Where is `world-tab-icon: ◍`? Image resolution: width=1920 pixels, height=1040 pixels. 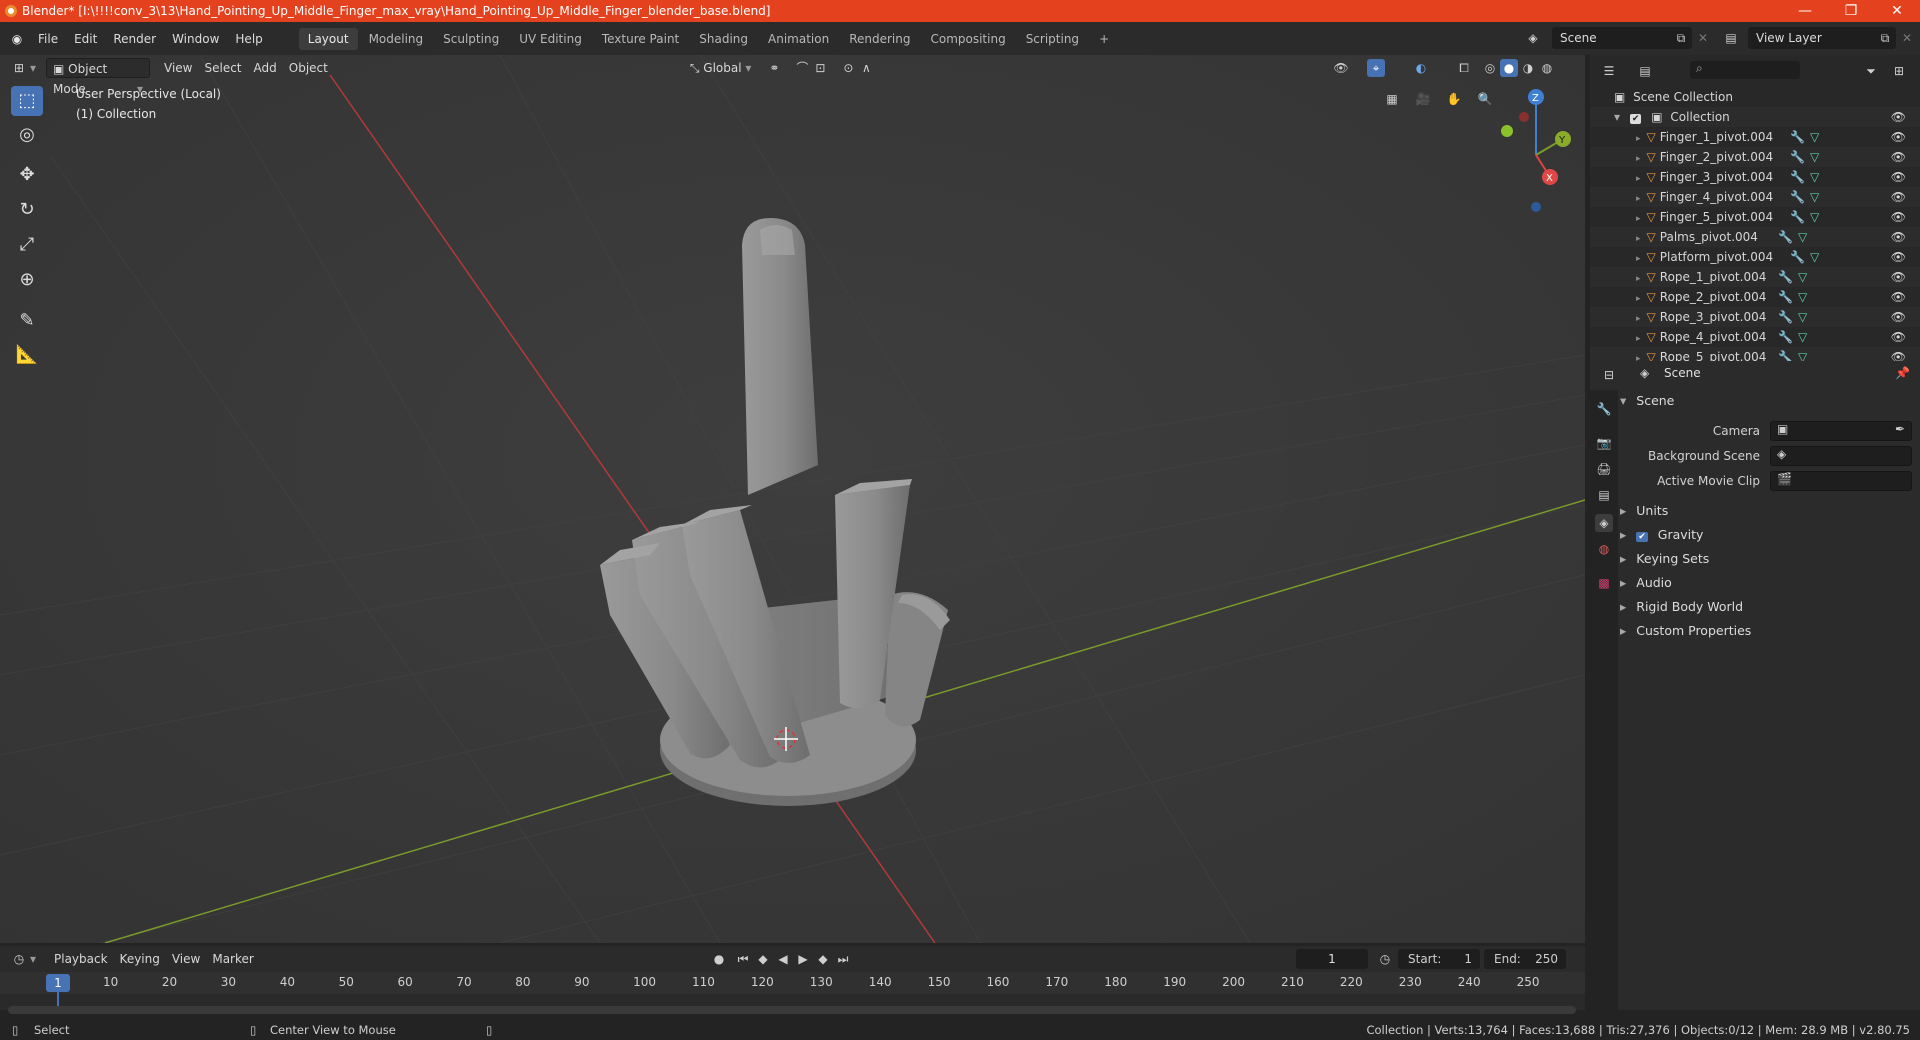 world-tab-icon: ◍ is located at coordinates (1604, 549).